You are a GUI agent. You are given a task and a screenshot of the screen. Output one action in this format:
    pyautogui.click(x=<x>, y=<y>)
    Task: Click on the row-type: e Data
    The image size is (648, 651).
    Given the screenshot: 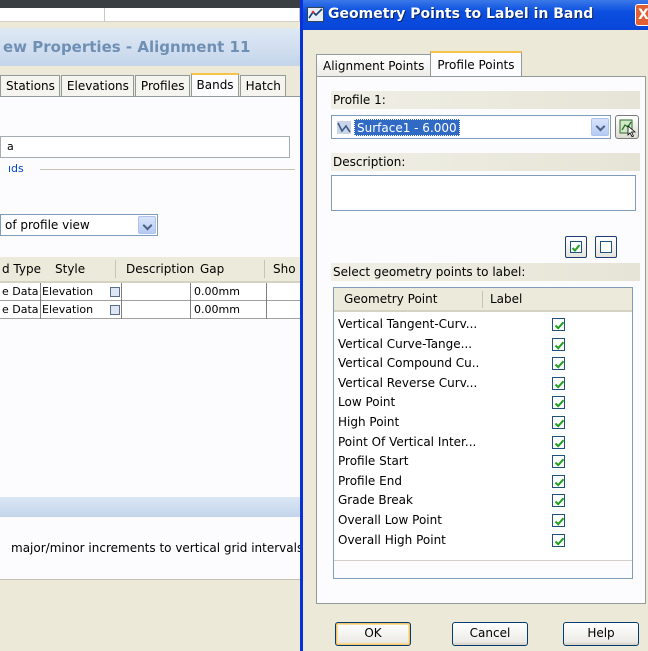 What is the action you would take?
    pyautogui.click(x=20, y=291)
    